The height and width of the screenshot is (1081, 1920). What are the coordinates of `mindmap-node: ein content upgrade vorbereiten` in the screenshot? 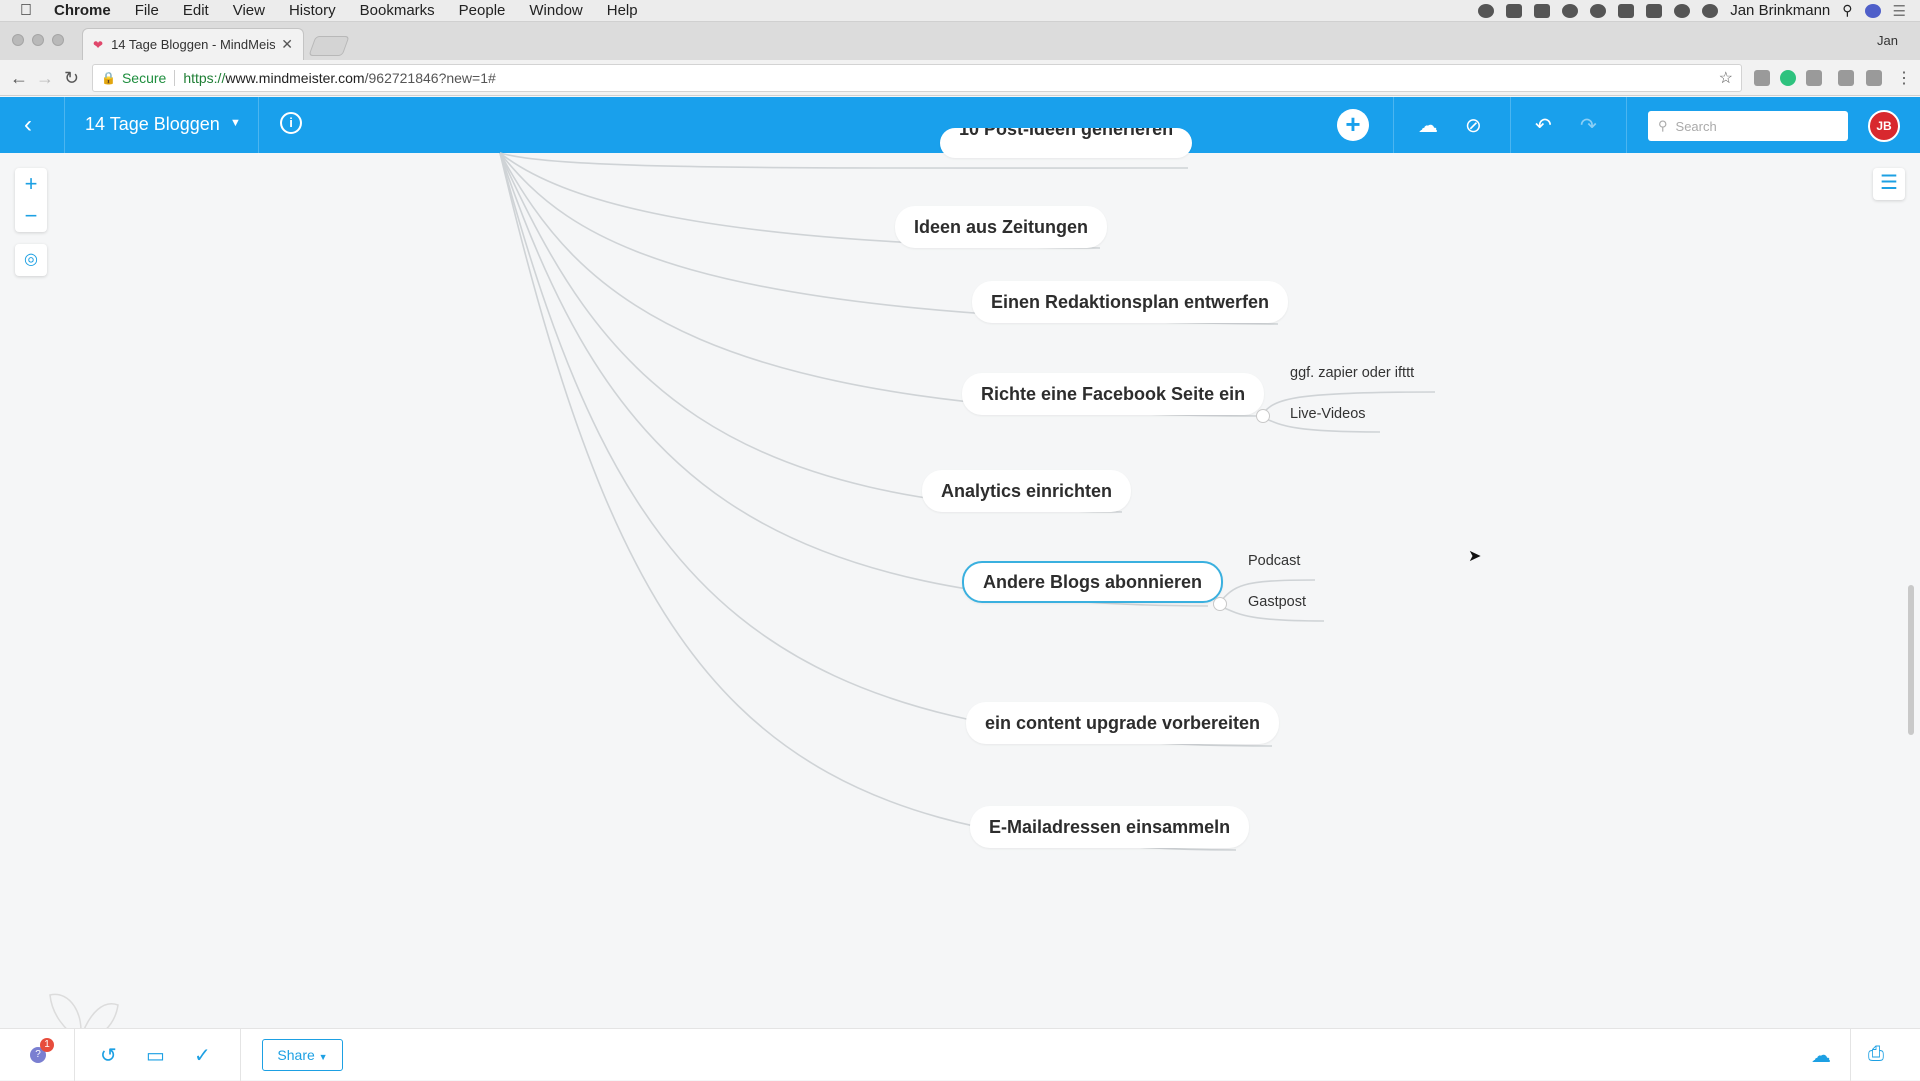 It's located at (1123, 723).